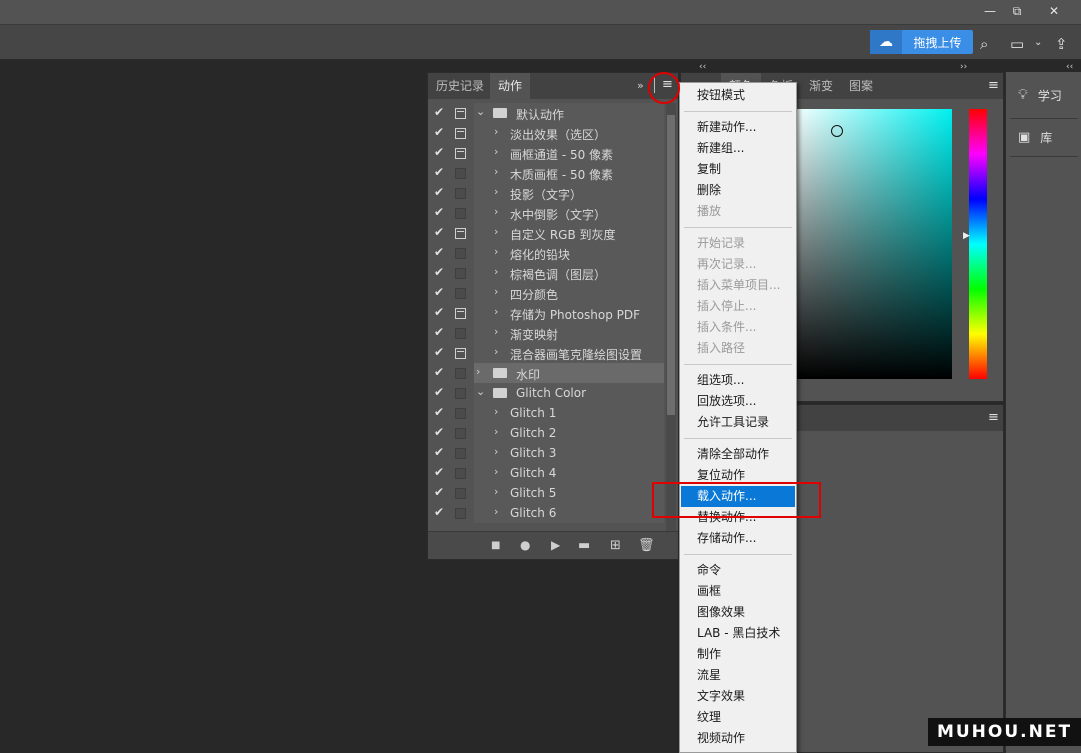  Describe the element at coordinates (615, 545) in the screenshot. I see `new-action-icon: ⊞` at that location.